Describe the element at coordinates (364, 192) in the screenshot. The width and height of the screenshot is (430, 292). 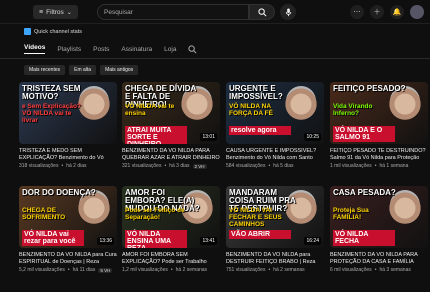
I see `thumbnail-headline: CASA PESADA?` at that location.